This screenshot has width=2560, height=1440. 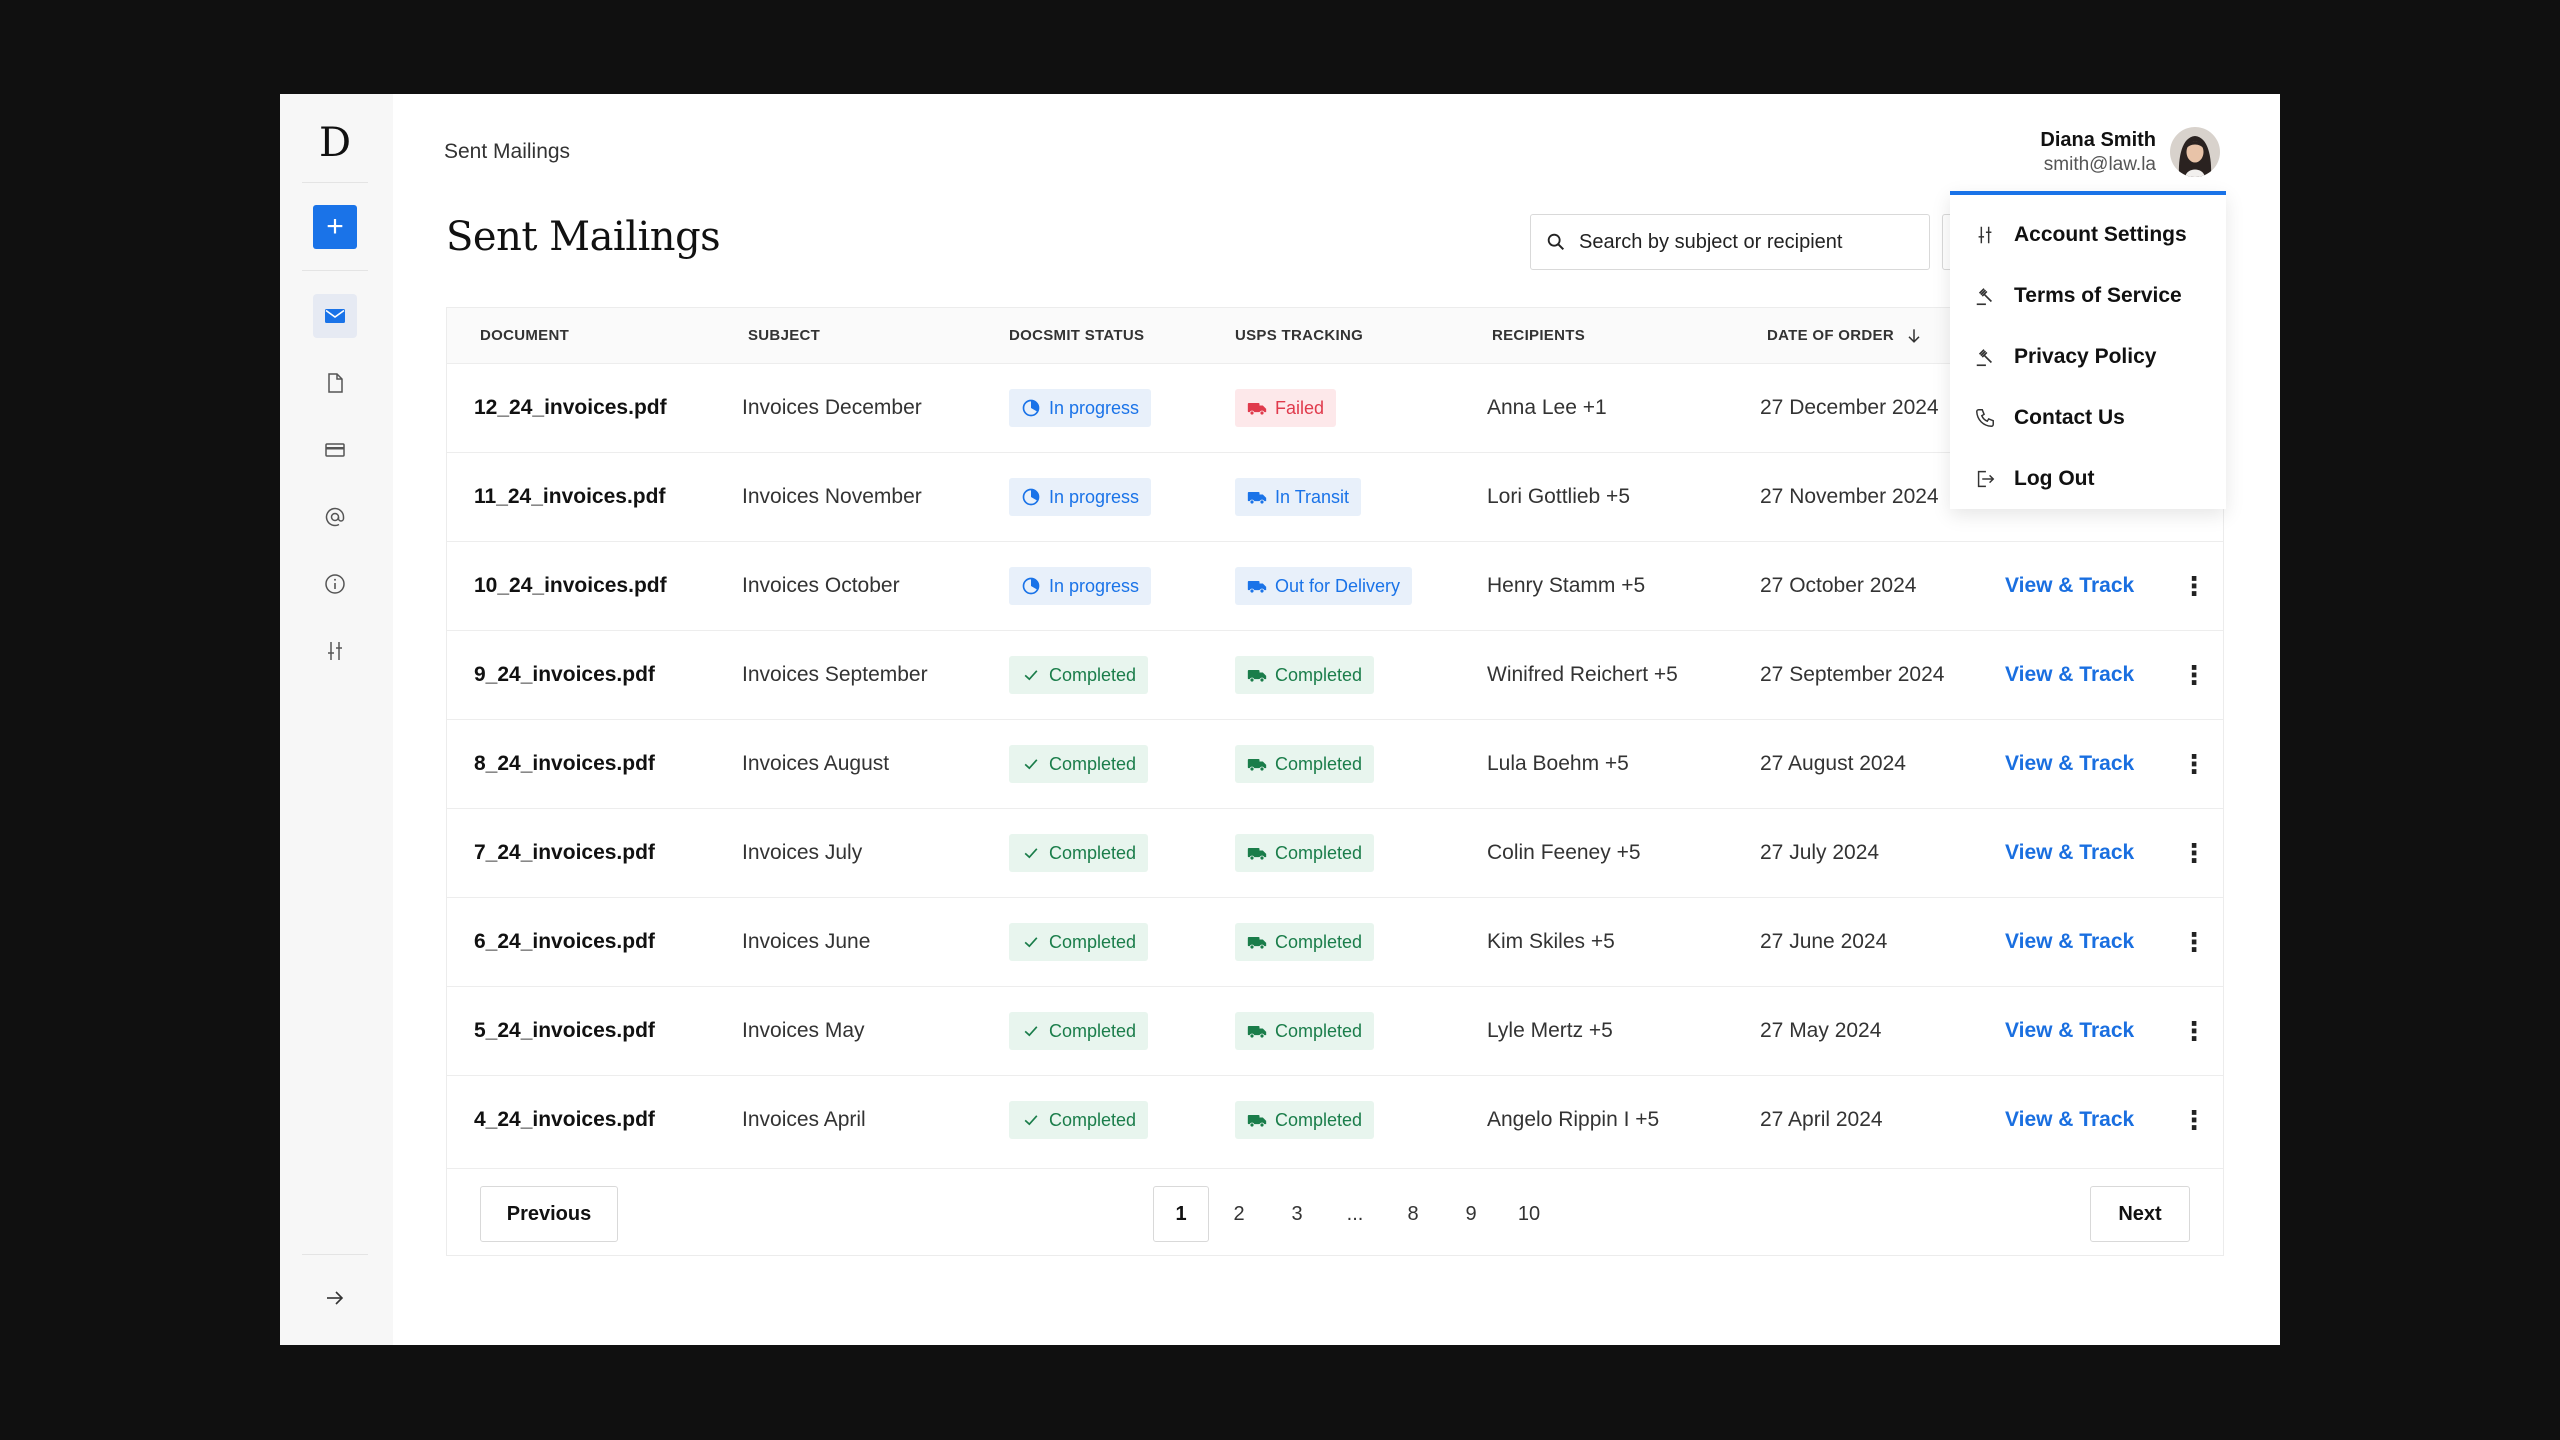 What do you see at coordinates (1031, 942) in the screenshot?
I see `check-icon` at bounding box center [1031, 942].